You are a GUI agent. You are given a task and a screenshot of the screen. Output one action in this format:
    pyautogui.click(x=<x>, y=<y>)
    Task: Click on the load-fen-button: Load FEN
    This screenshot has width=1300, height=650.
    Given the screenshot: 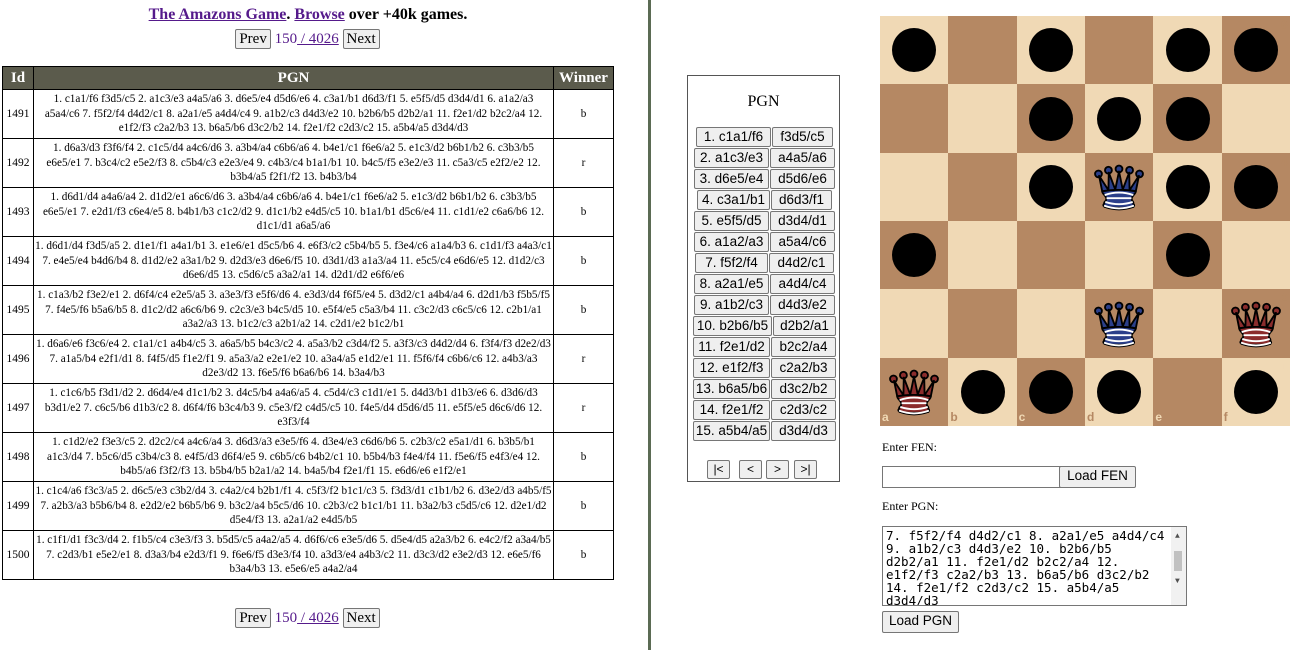 What is the action you would take?
    pyautogui.click(x=1097, y=477)
    